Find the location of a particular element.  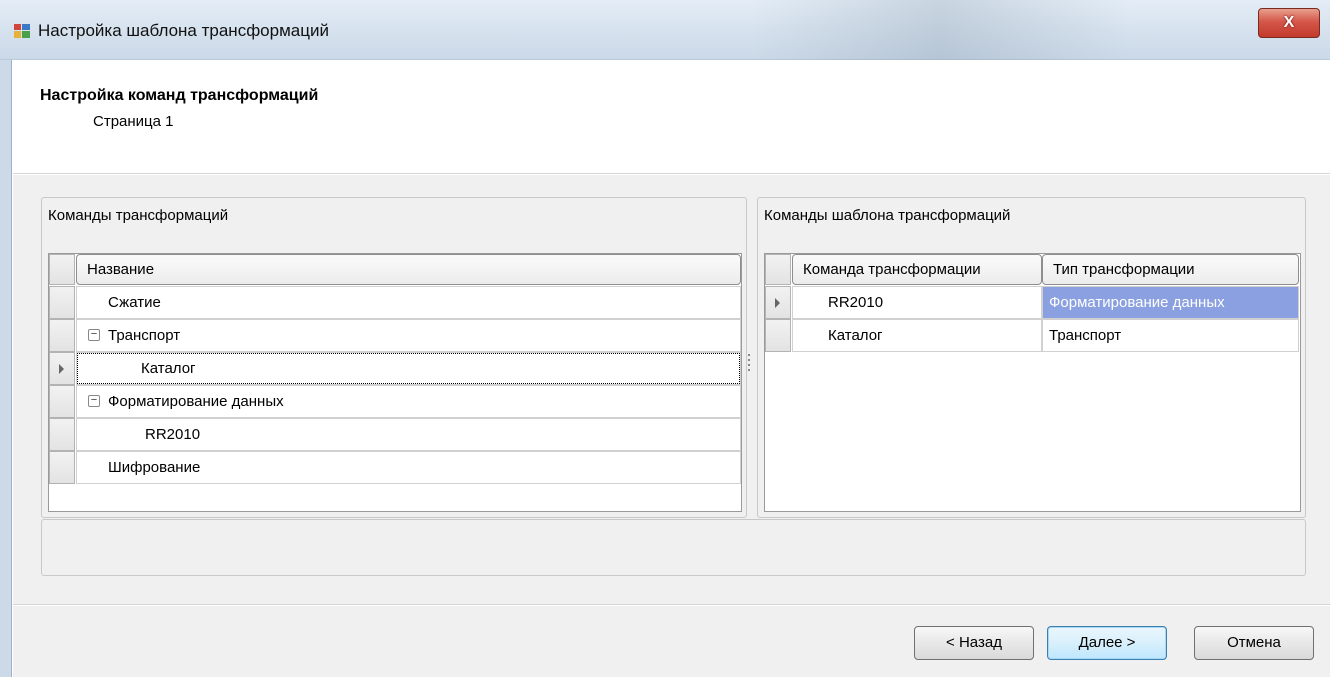

description-panel is located at coordinates (673, 547).